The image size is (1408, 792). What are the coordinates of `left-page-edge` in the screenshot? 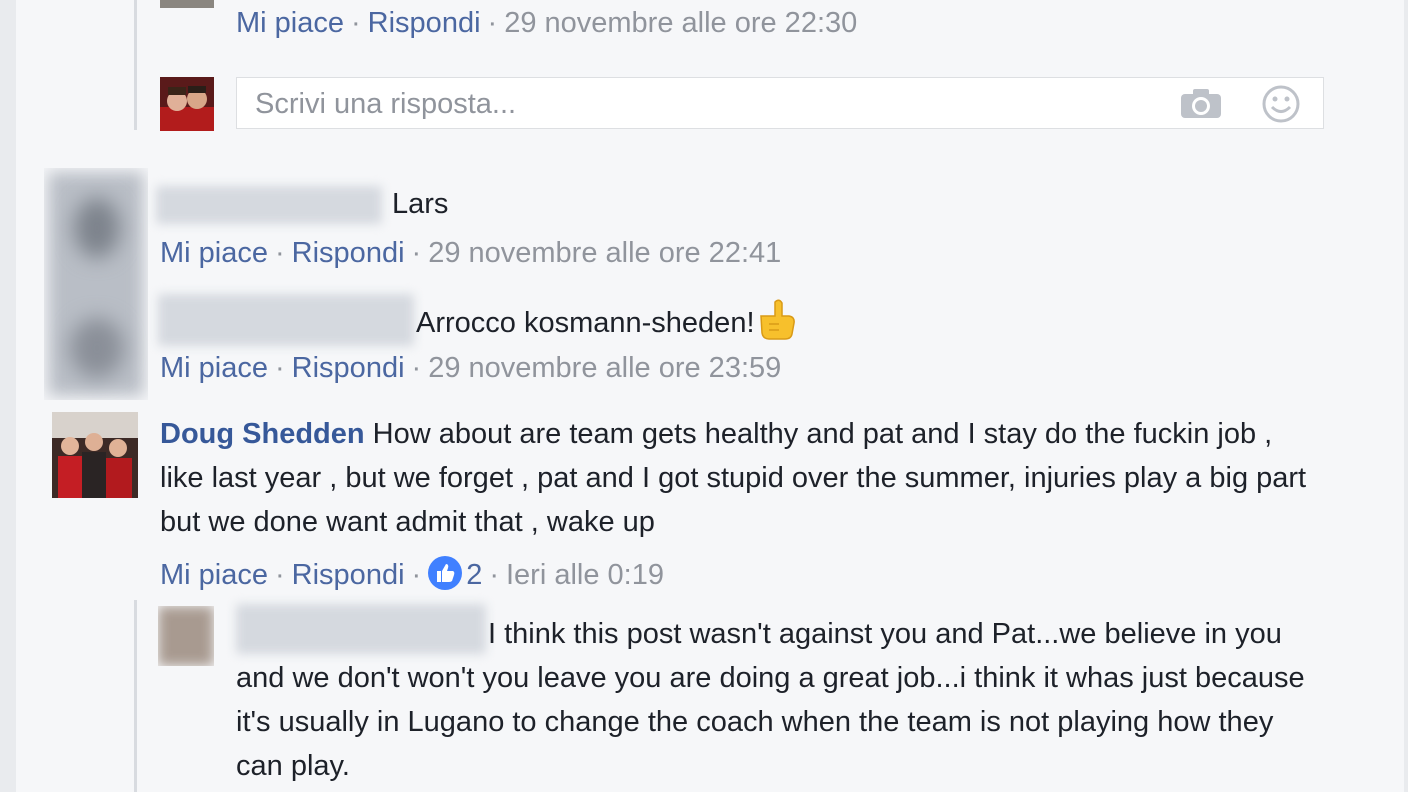 It's located at (8, 396).